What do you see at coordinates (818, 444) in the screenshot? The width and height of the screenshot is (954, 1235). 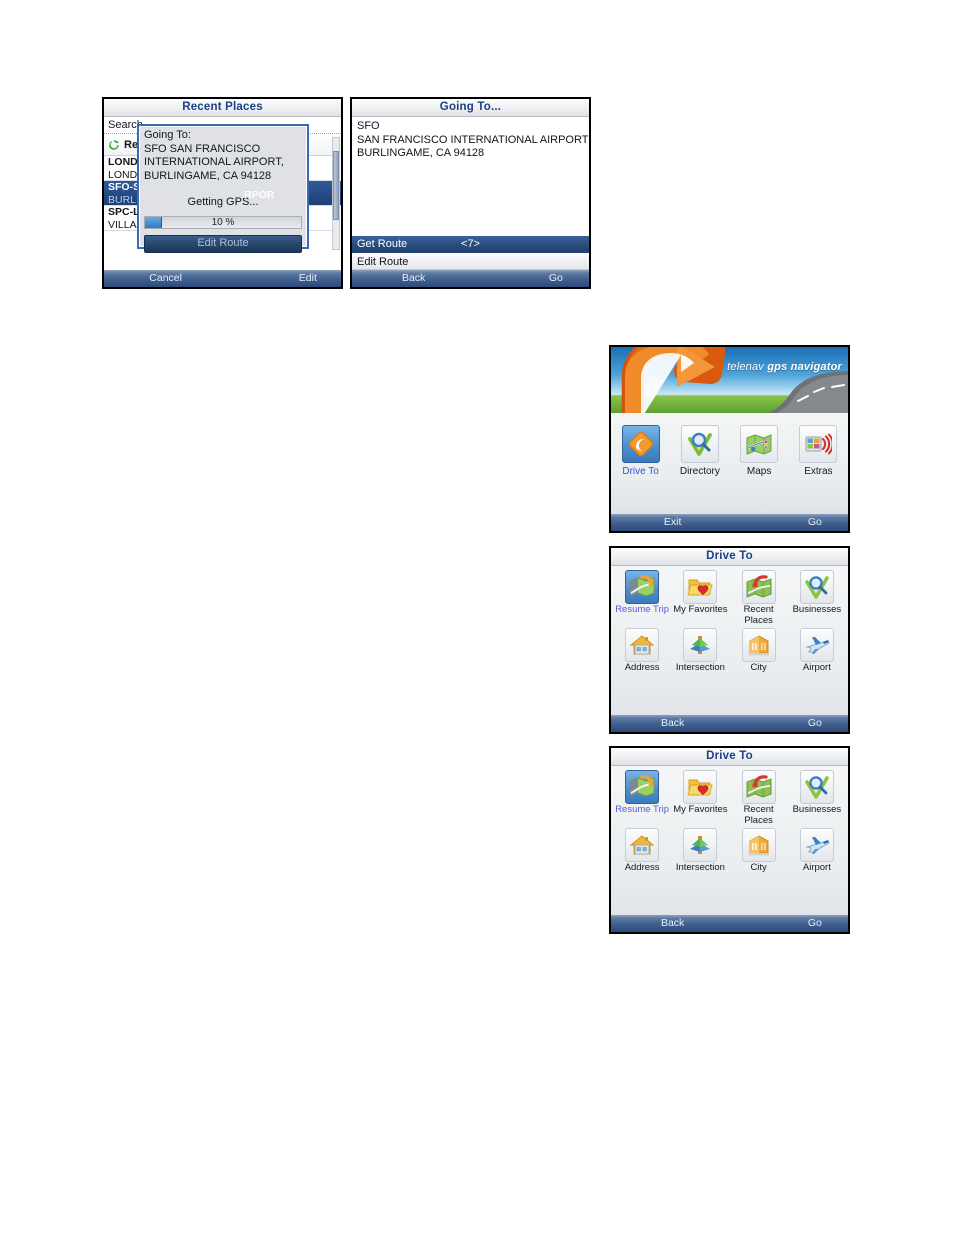 I see `extras-icon` at bounding box center [818, 444].